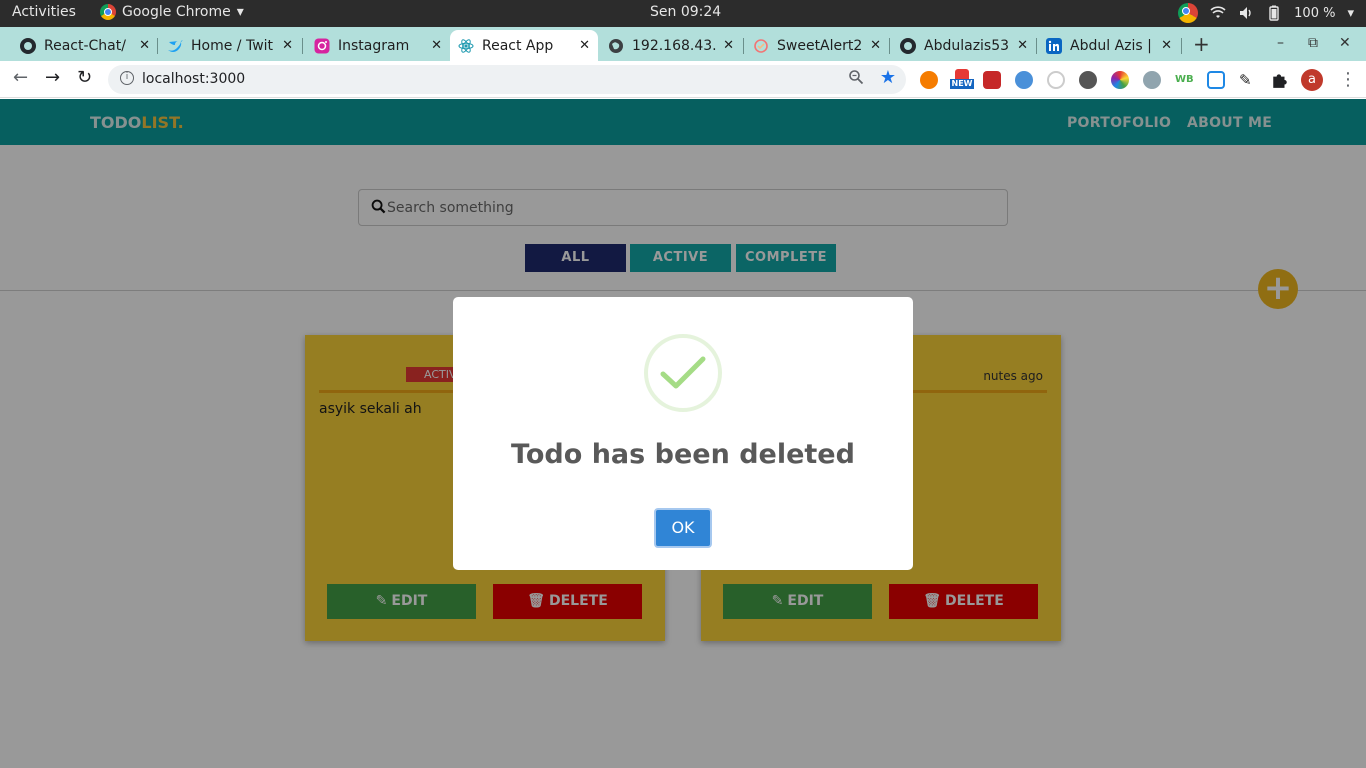  I want to click on tab-title: React-Chat/, so click(85, 45).